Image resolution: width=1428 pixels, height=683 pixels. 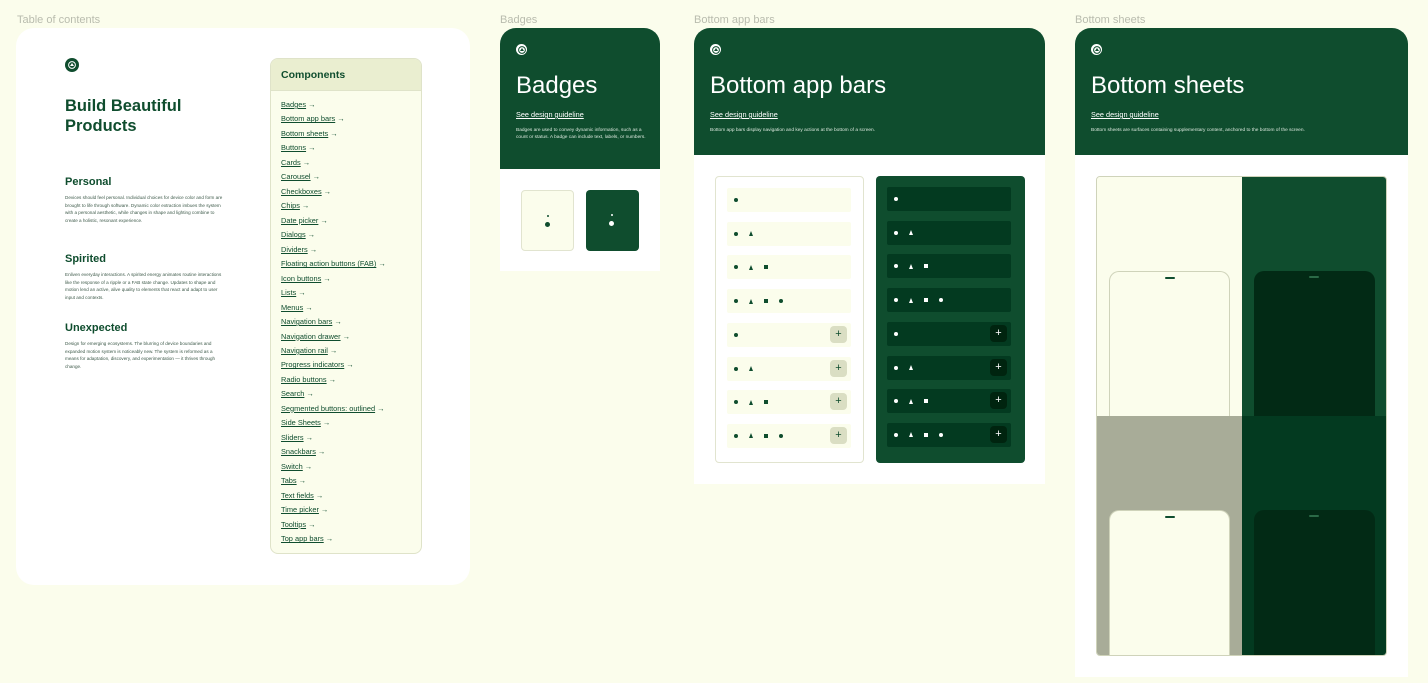 What do you see at coordinates (351, 150) in the screenshot?
I see `component-link: Buttons →` at bounding box center [351, 150].